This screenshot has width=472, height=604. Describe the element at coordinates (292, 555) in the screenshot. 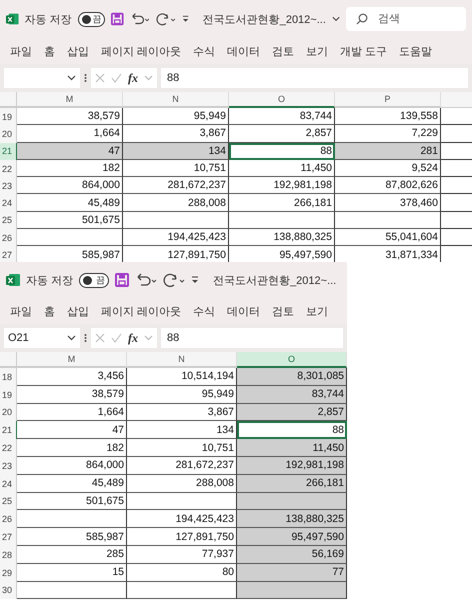

I see `table-cell: 56,169` at that location.